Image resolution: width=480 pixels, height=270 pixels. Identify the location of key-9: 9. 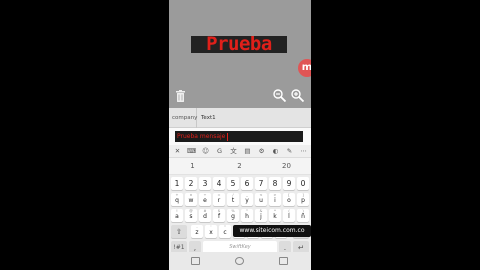
(289, 183).